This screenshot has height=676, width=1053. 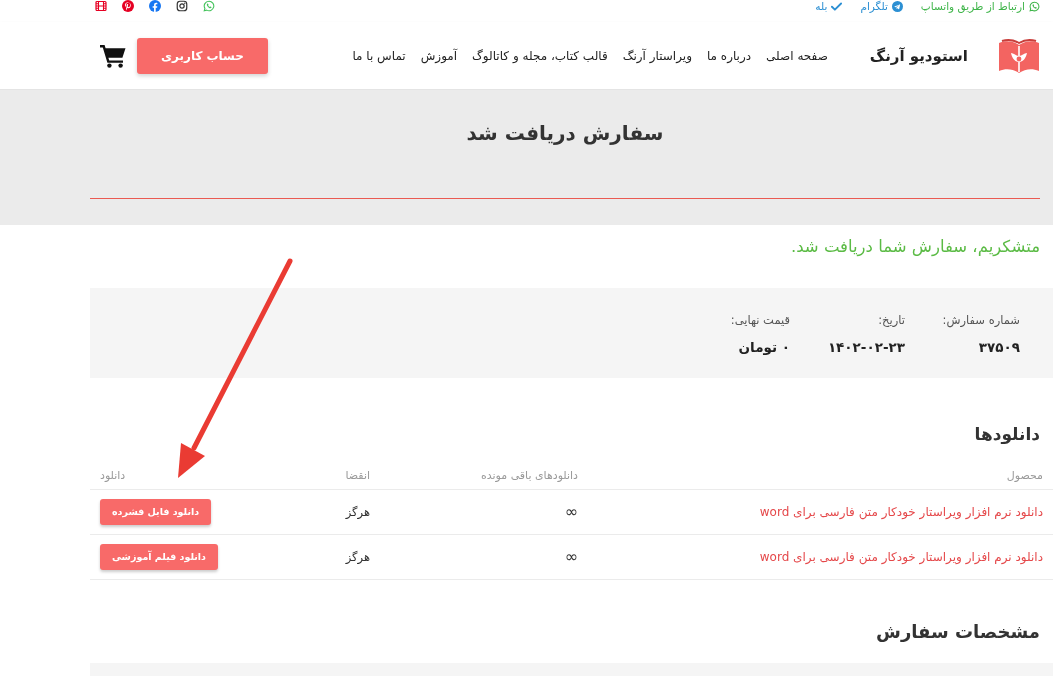 What do you see at coordinates (891, 320) in the screenshot?
I see `summary-label: تاریخ:` at bounding box center [891, 320].